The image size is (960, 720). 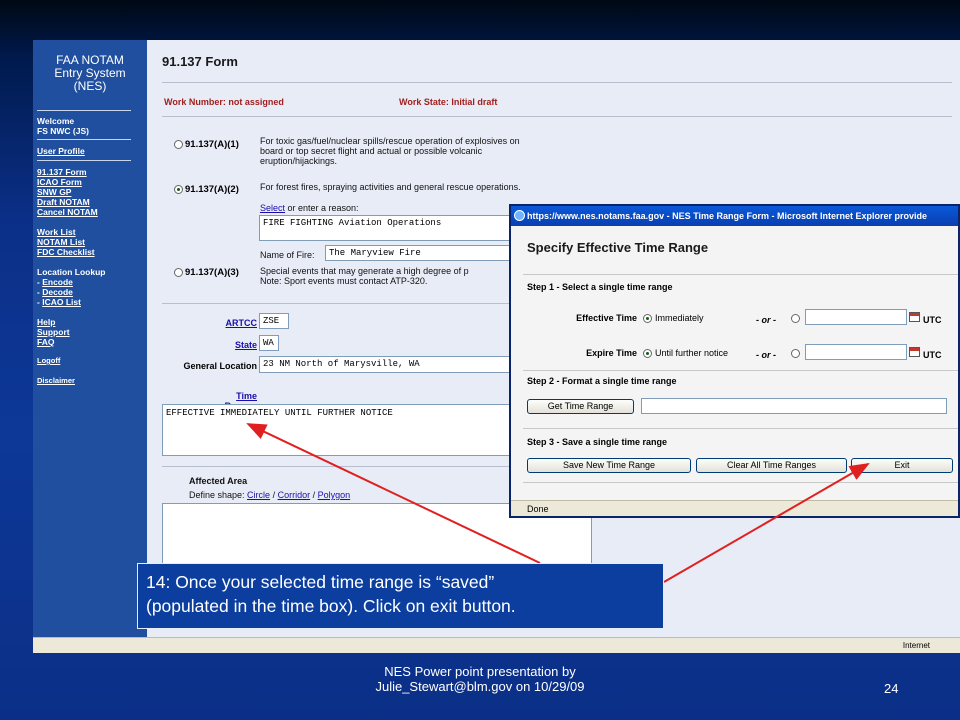 What do you see at coordinates (679, 318) in the screenshot?
I see `effective-immediately-label: Immediately` at bounding box center [679, 318].